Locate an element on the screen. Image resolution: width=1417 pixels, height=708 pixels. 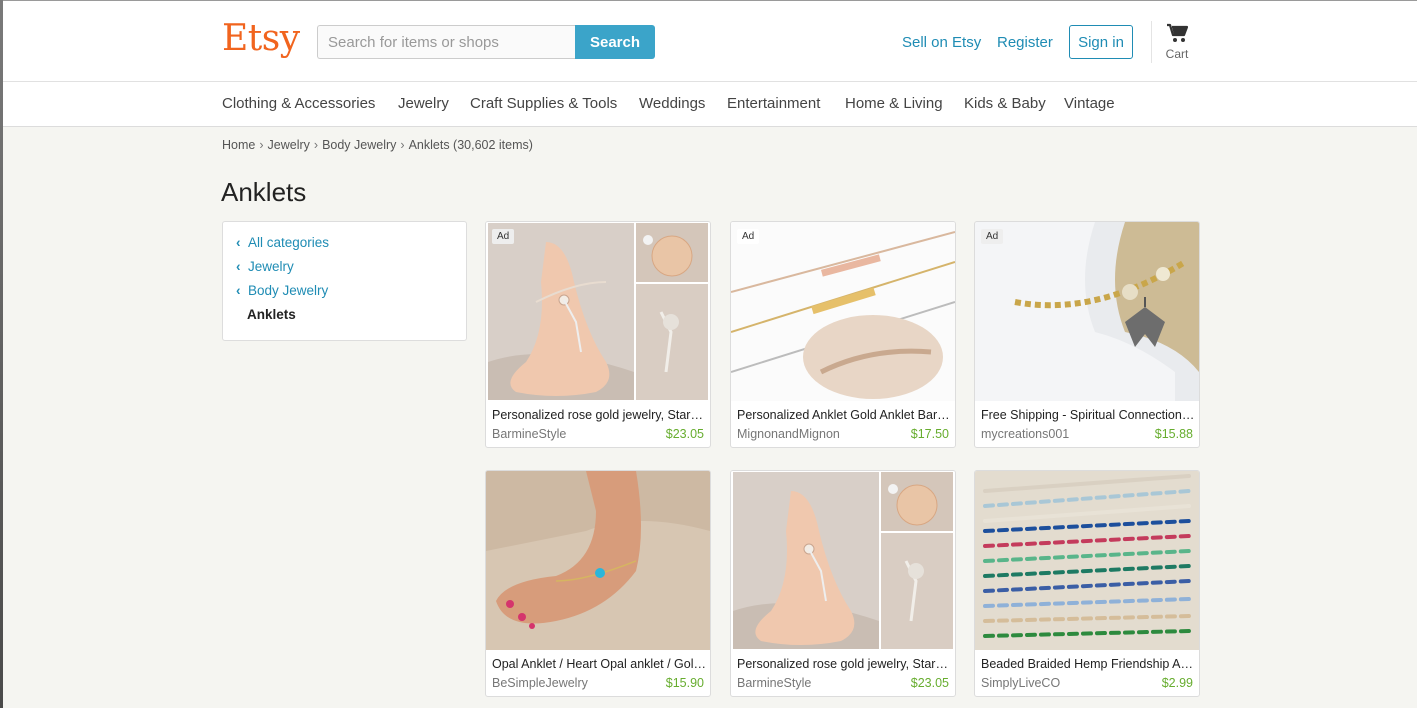
sidebar-all-categories: ‹ All categories is located at coordinates (282, 242).